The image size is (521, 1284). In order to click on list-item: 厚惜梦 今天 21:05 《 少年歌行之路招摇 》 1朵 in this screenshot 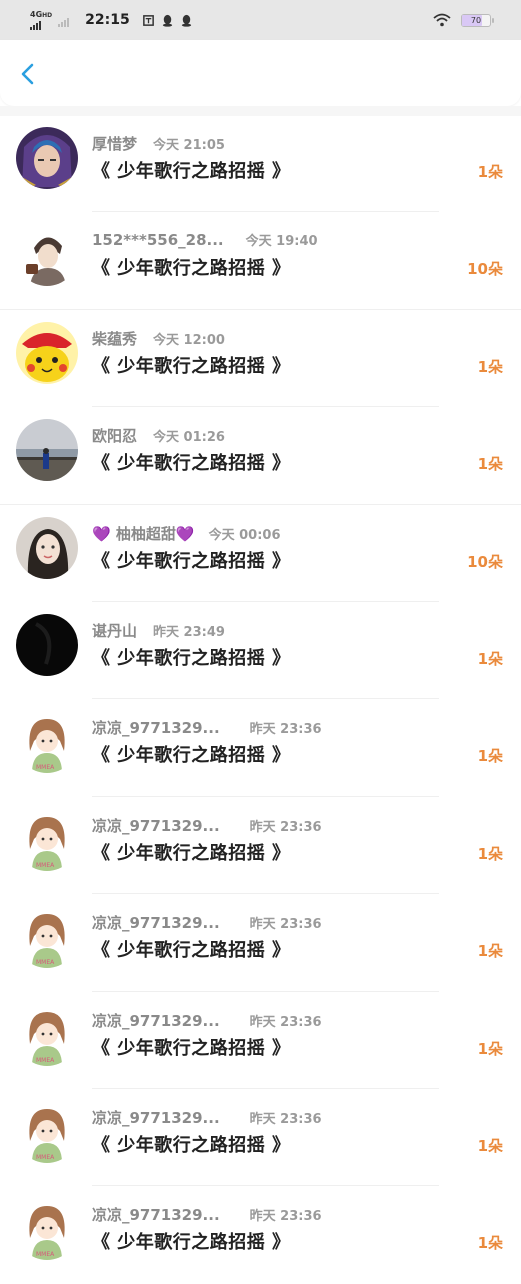, I will do `click(260, 164)`.